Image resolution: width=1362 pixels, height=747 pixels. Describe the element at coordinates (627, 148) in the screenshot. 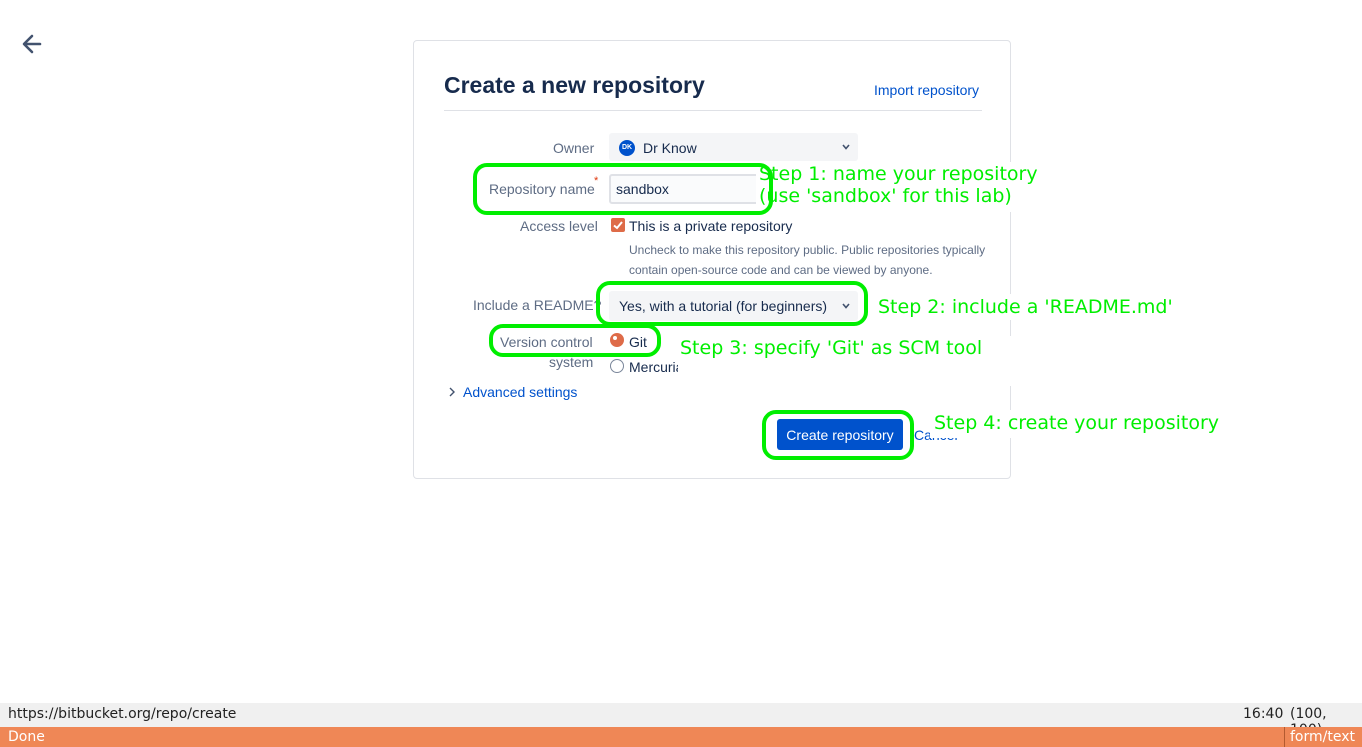

I see `avatar: DK` at that location.